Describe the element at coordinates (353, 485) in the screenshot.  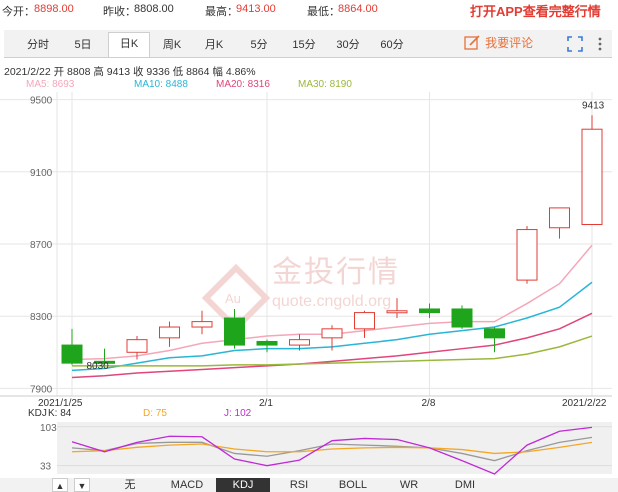
I see `indicator-tab-4: BOLL` at that location.